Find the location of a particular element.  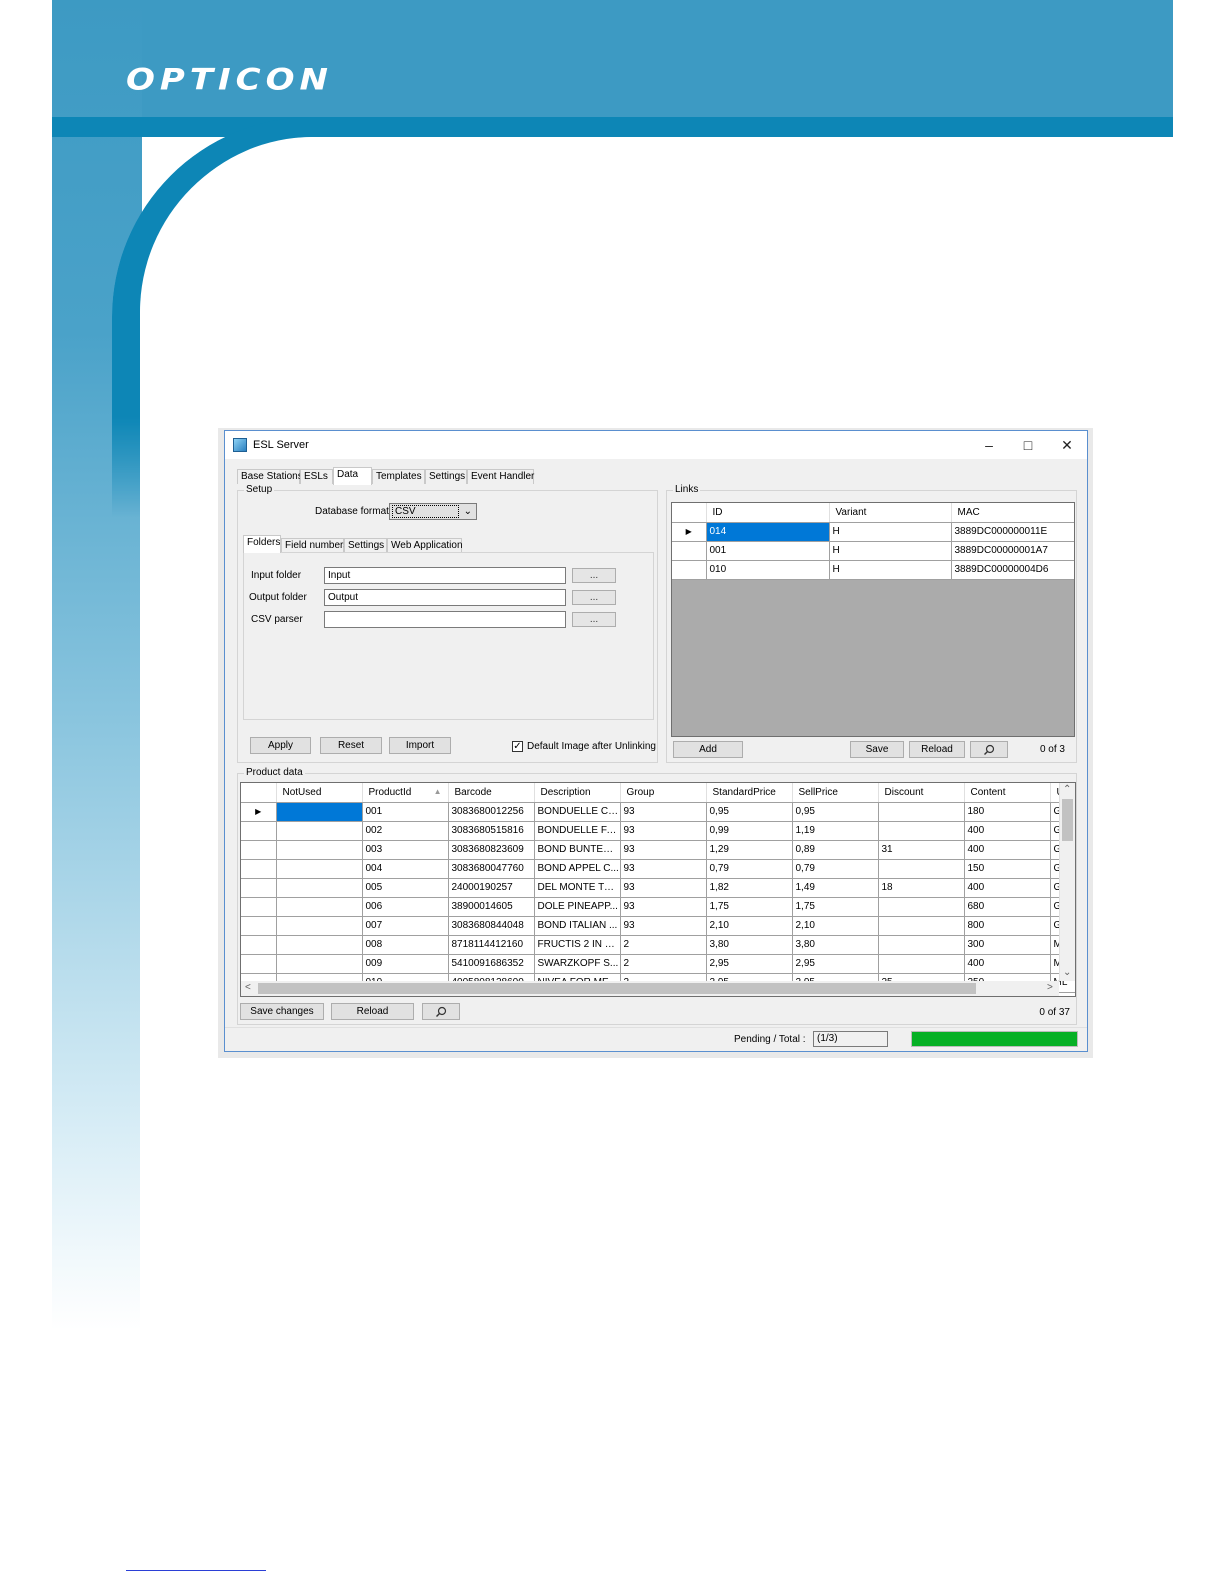

cell-standardprice: 1,82 is located at coordinates (749, 888).